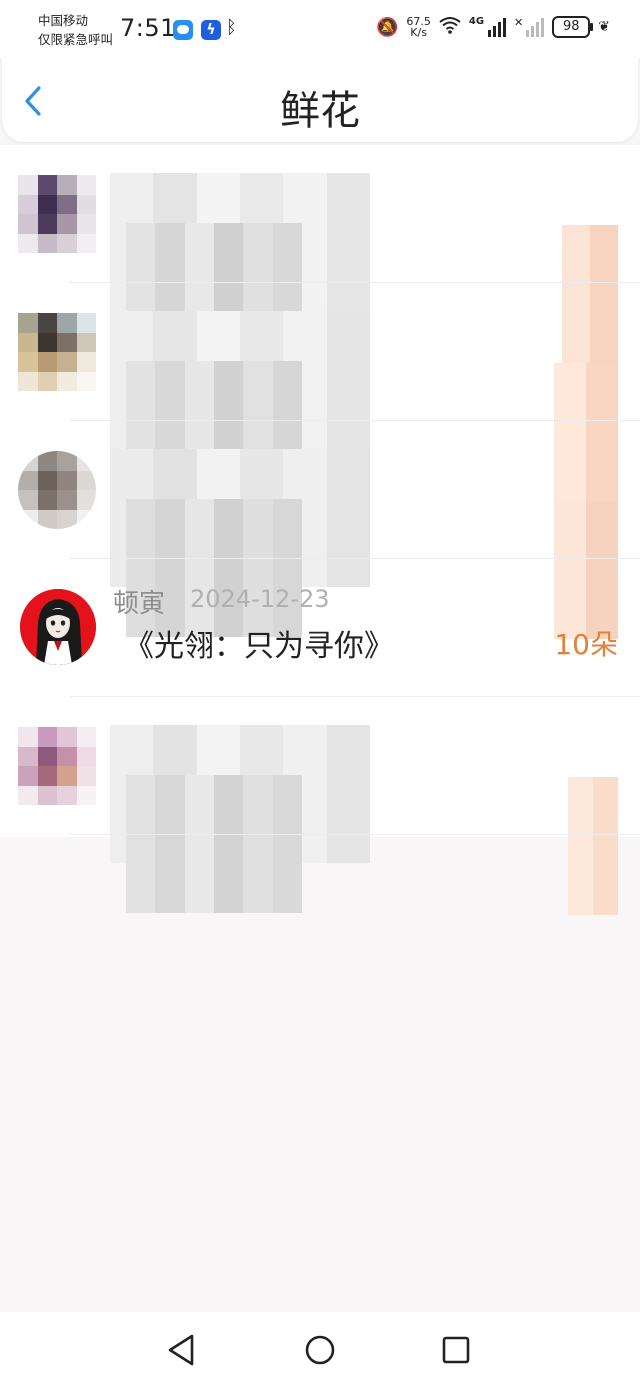 This screenshot has width=640, height=1387. What do you see at coordinates (75, 30) in the screenshot?
I see `carrier-info: 中国移动 仅限紧急呼叫` at bounding box center [75, 30].